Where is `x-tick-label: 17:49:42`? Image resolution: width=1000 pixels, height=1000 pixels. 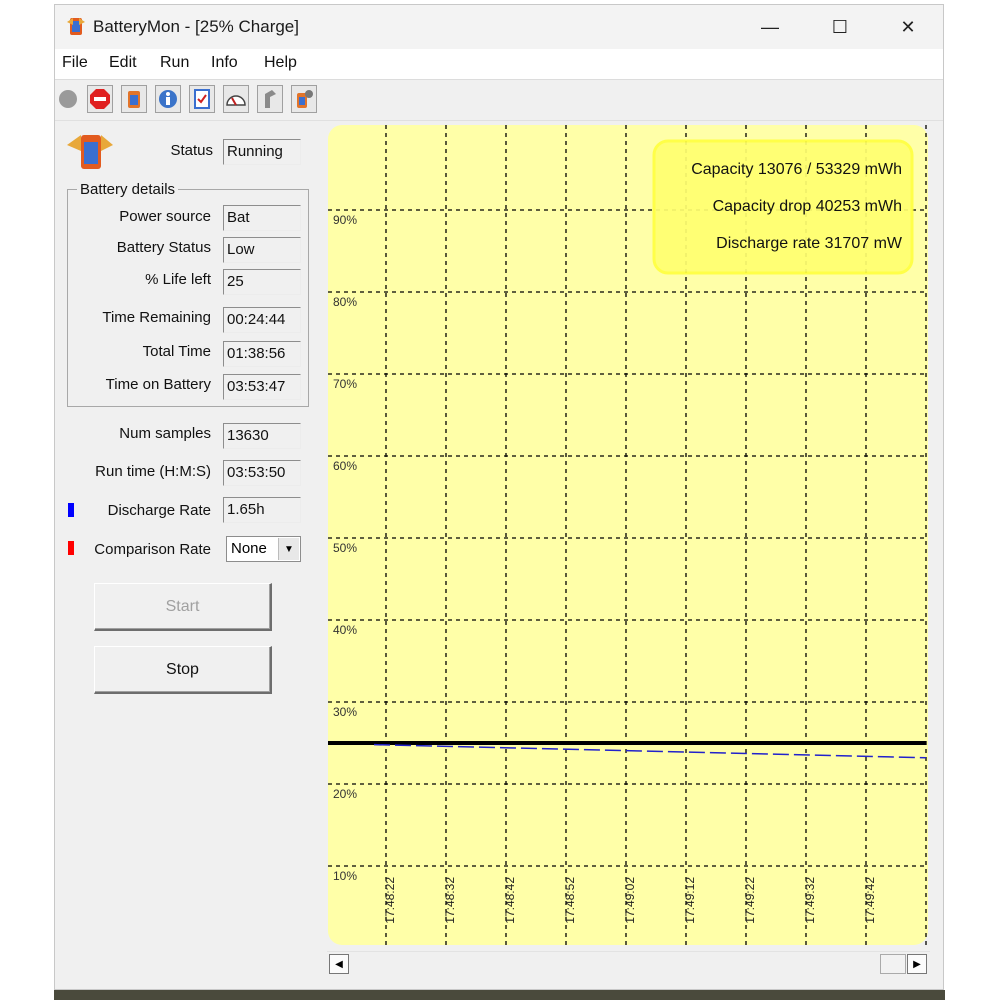
x-tick-label: 17:49:42 is located at coordinates (870, 900).